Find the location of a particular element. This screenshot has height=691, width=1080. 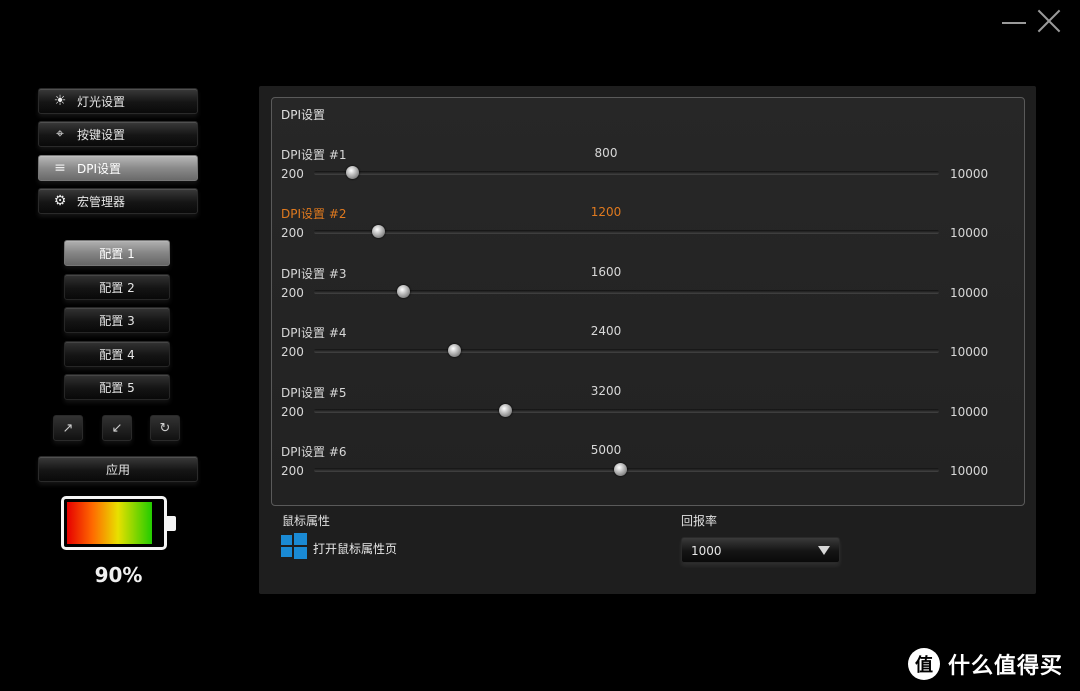

report-rate-select: 1000 is located at coordinates (760, 550).